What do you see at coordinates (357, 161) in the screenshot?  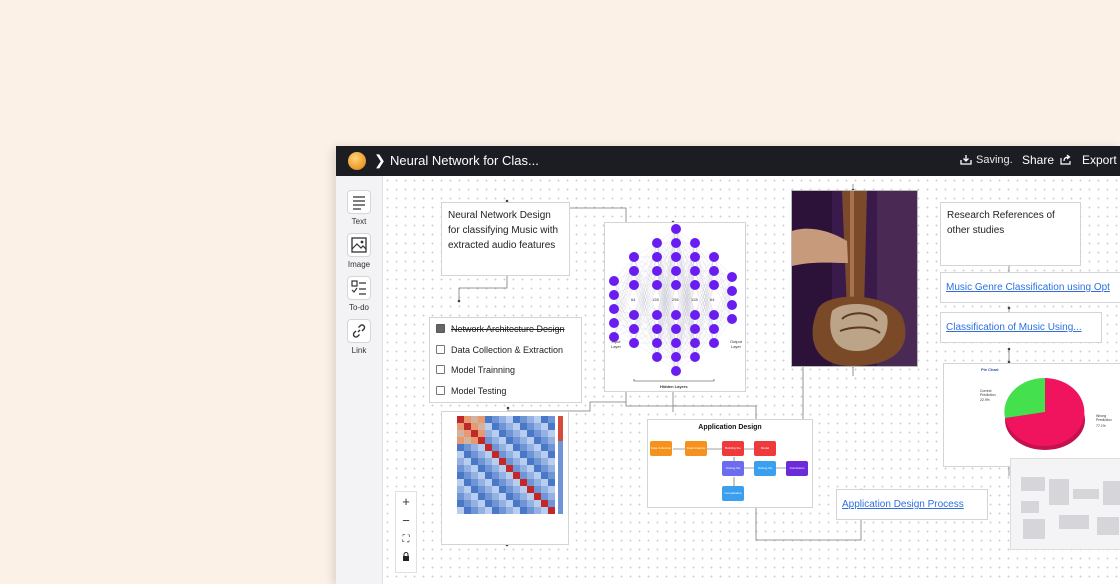 I see `app-logo` at bounding box center [357, 161].